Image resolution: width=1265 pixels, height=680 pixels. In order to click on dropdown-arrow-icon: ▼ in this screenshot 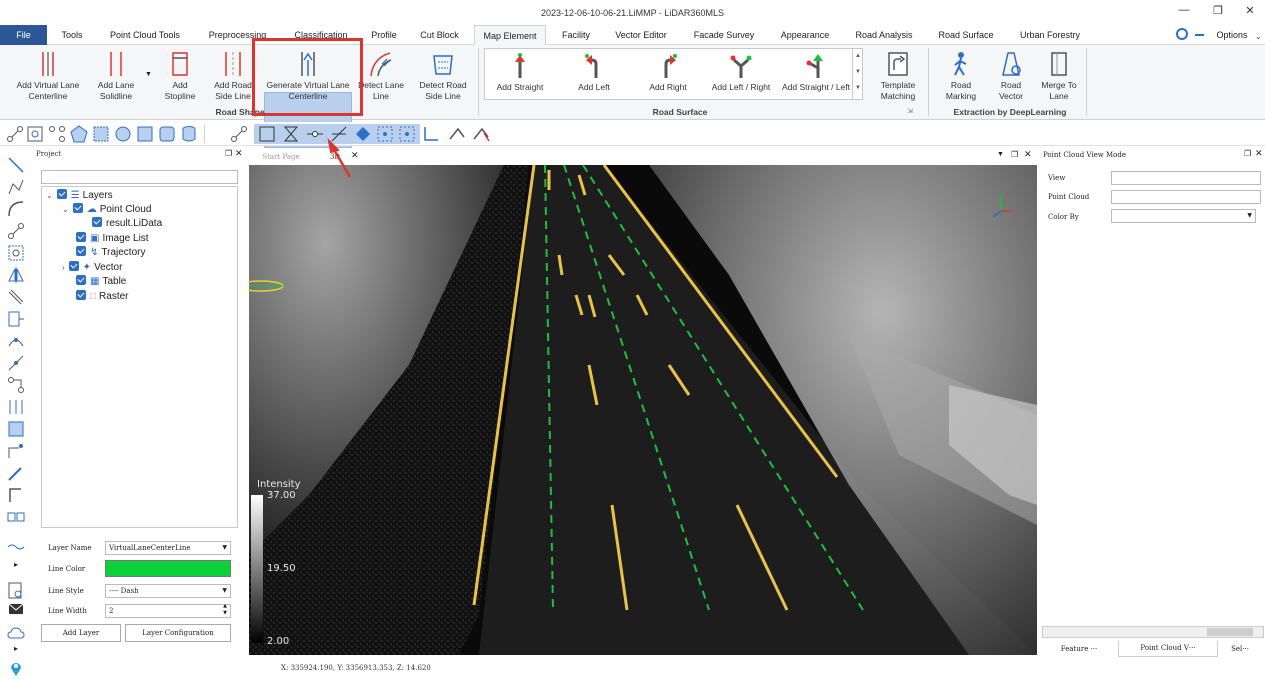, I will do `click(148, 74)`.